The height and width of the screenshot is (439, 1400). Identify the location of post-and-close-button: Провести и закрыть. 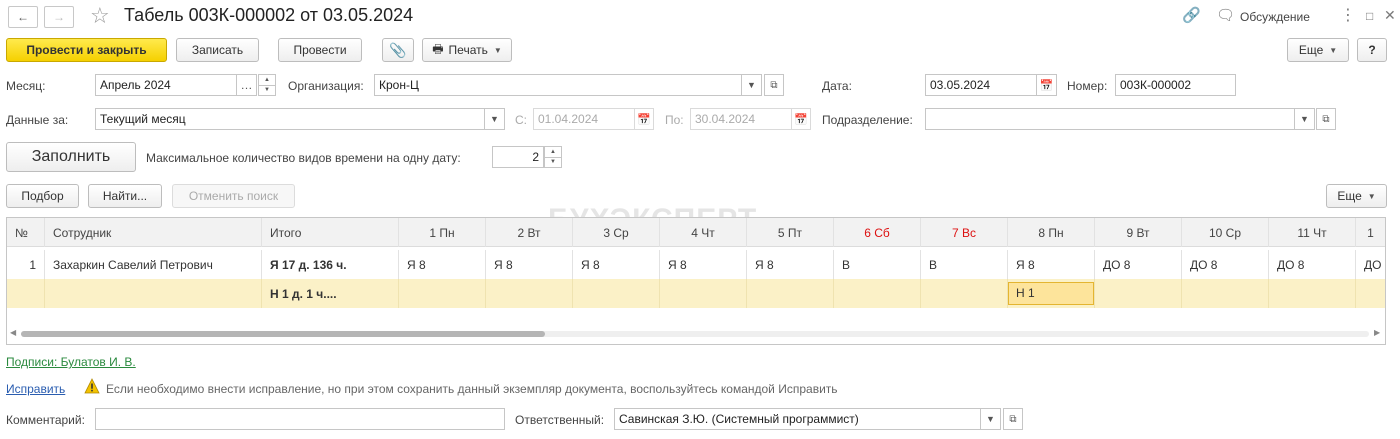
(86, 50).